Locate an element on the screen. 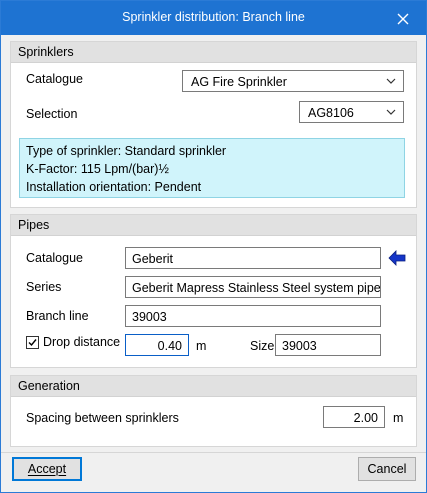 The width and height of the screenshot is (427, 493). size-field: 39003 is located at coordinates (328, 345).